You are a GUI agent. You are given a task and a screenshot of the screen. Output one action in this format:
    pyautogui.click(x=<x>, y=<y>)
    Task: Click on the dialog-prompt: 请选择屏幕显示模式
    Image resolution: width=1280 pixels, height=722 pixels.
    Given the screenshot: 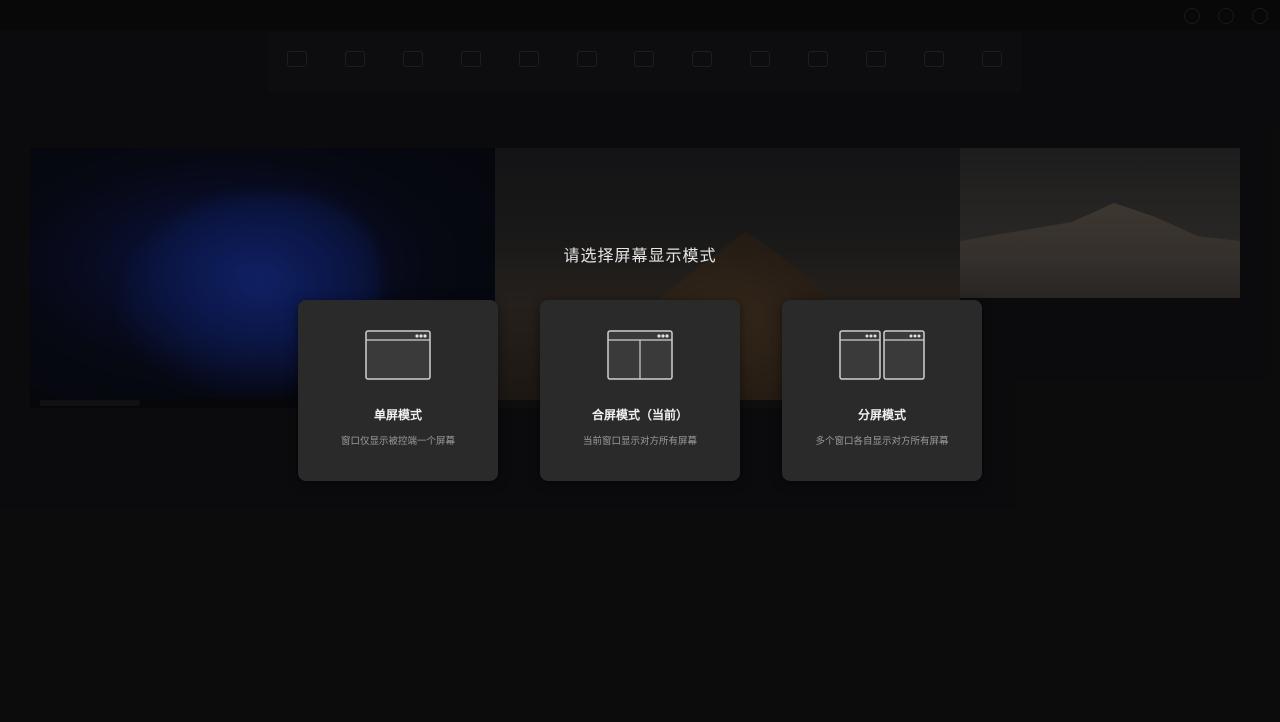 What is the action you would take?
    pyautogui.click(x=640, y=255)
    